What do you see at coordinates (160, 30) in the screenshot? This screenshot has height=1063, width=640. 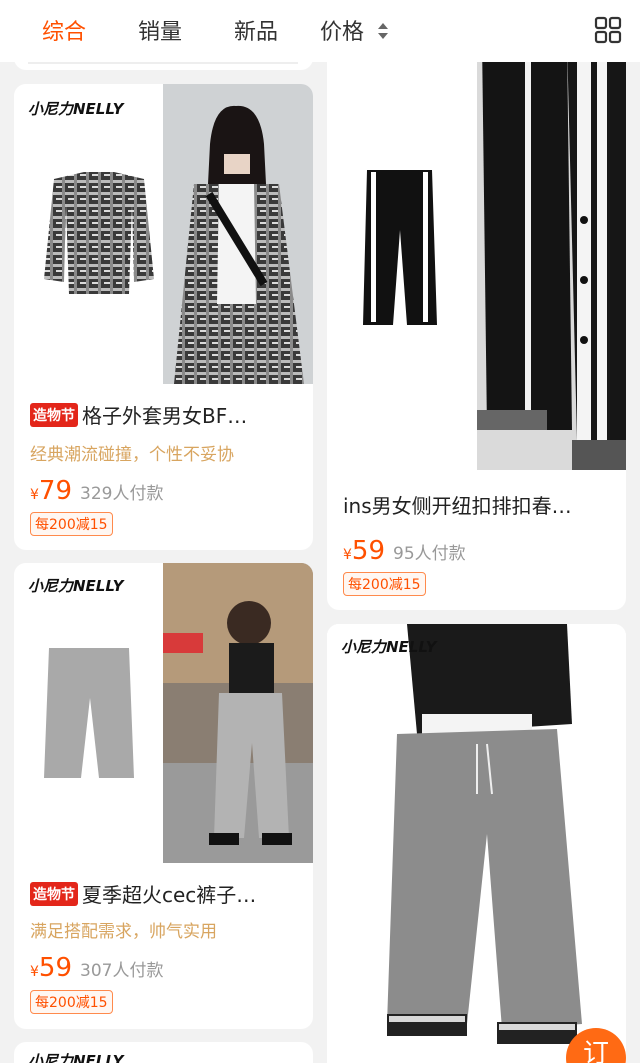 I see `tab-sales: 销量` at bounding box center [160, 30].